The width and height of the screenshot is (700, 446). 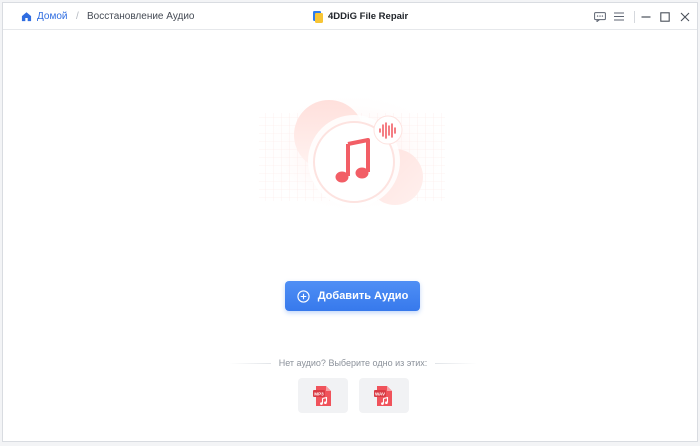 I want to click on menu-icon, so click(x=619, y=16).